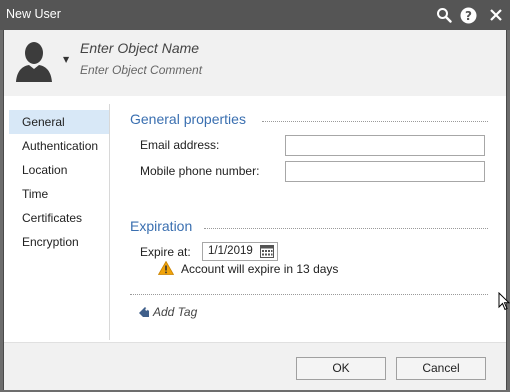  Describe the element at coordinates (496, 15) in the screenshot. I see `close-icon` at that location.